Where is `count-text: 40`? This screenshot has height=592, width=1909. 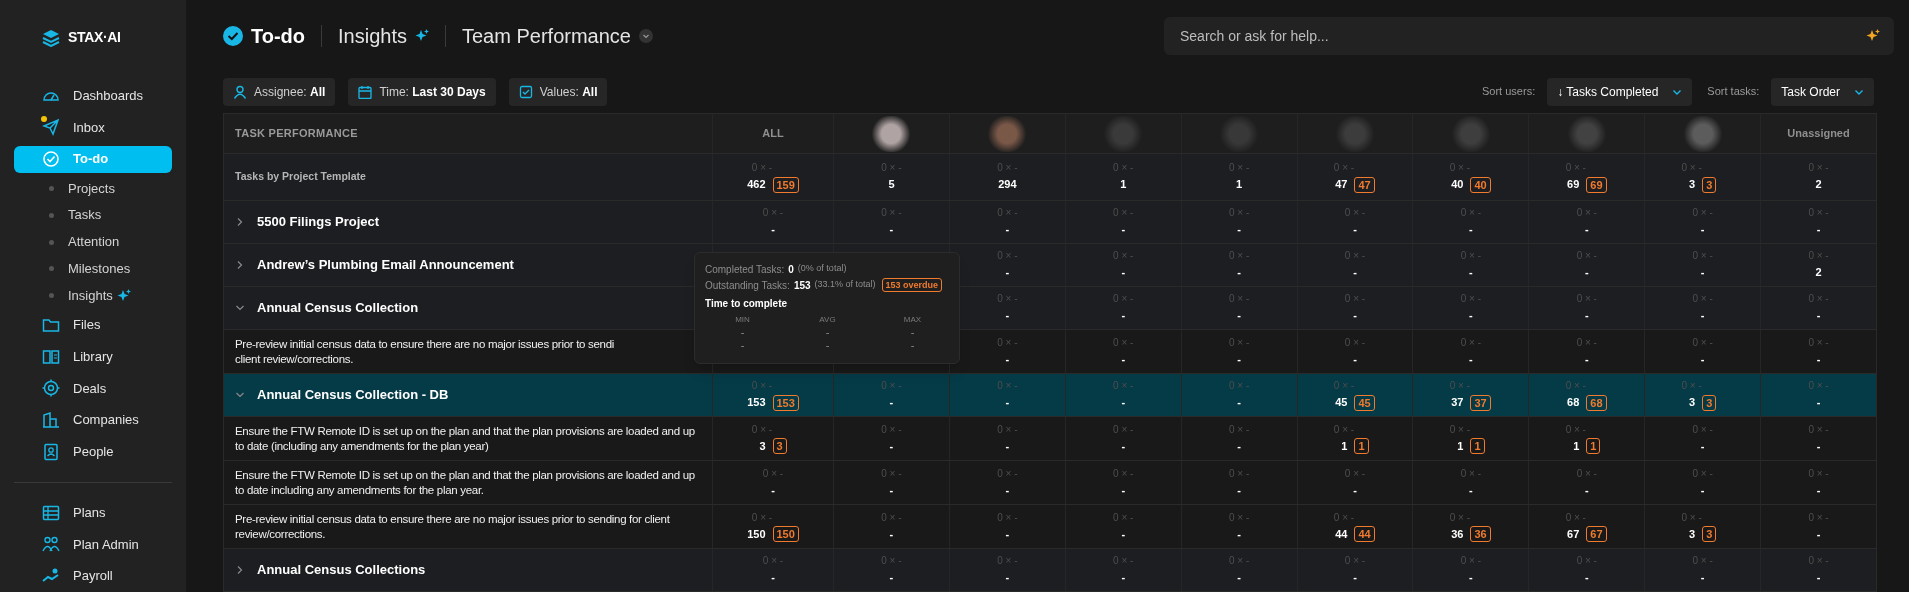 count-text: 40 is located at coordinates (1457, 185).